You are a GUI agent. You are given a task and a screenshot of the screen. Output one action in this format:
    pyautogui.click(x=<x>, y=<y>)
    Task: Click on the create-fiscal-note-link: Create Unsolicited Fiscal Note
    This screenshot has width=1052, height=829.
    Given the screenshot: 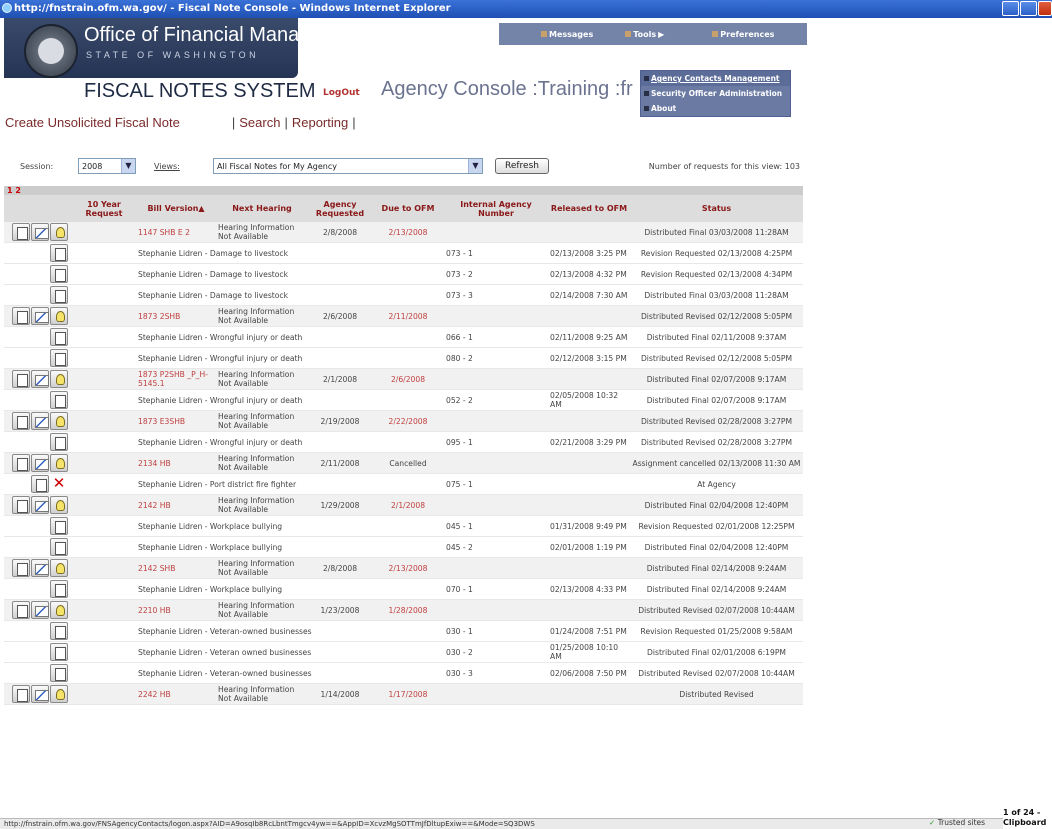 What is the action you would take?
    pyautogui.click(x=92, y=122)
    